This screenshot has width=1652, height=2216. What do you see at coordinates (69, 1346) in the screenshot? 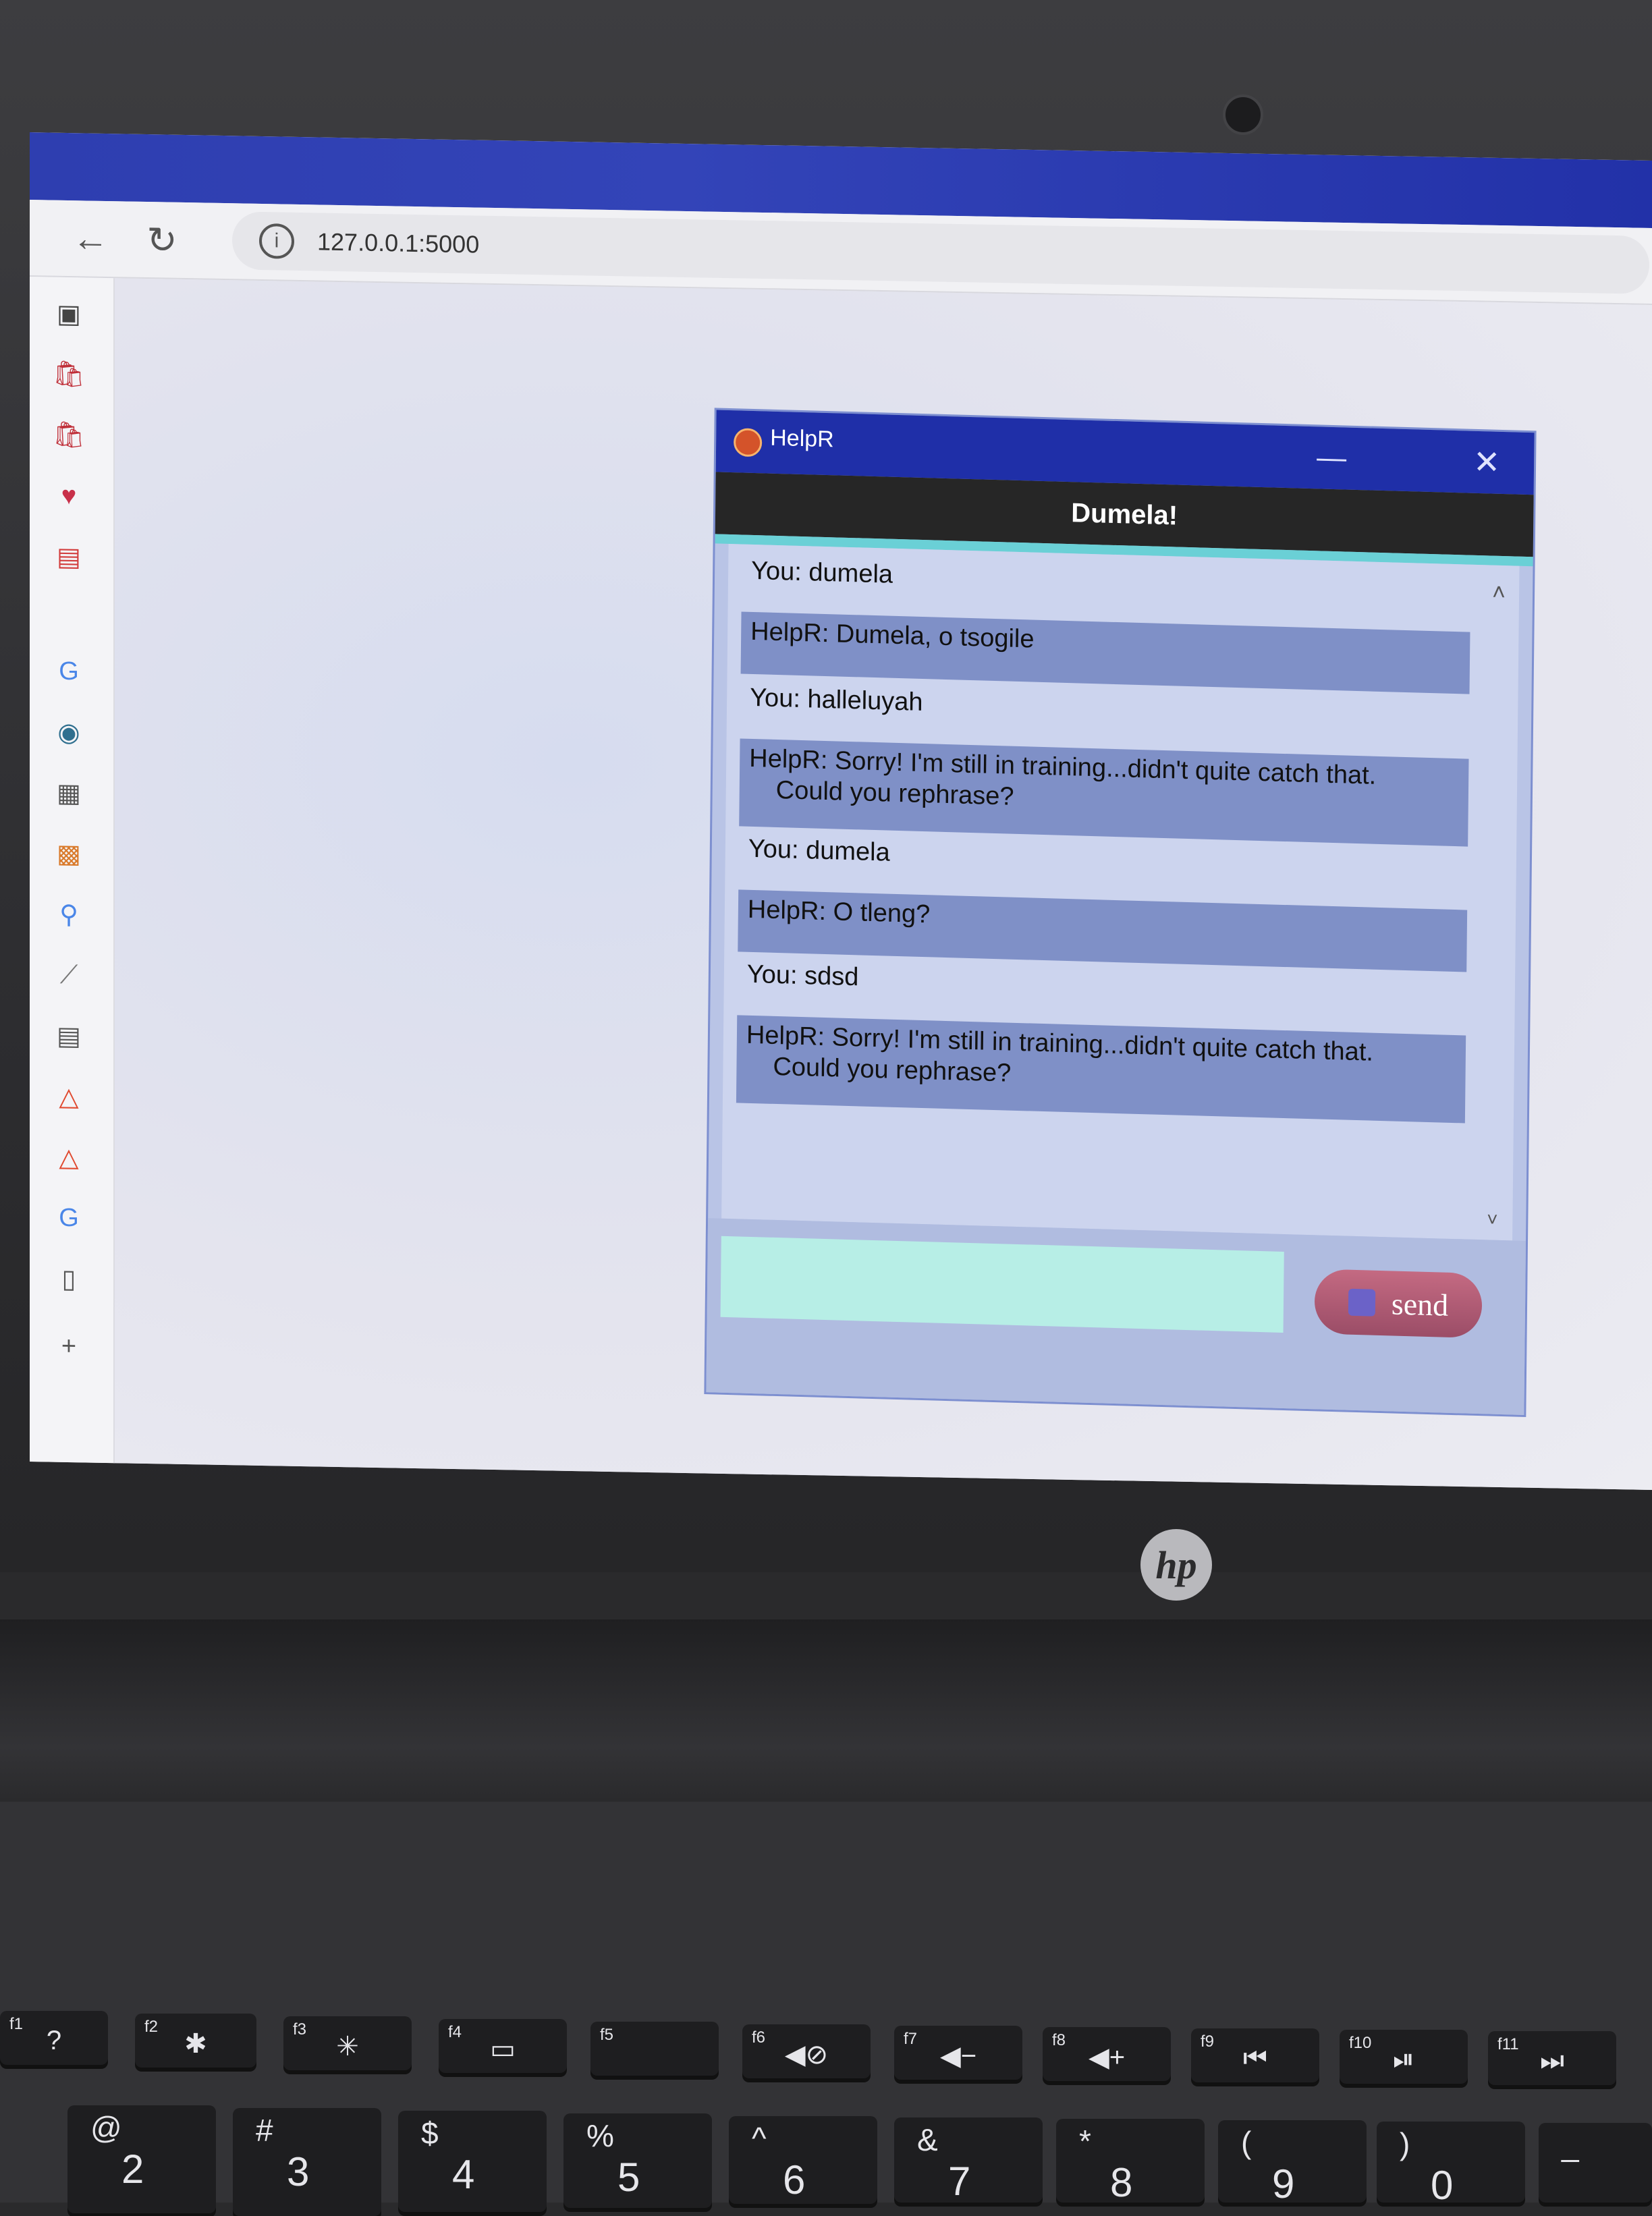
I see `plus-icon: +` at bounding box center [69, 1346].